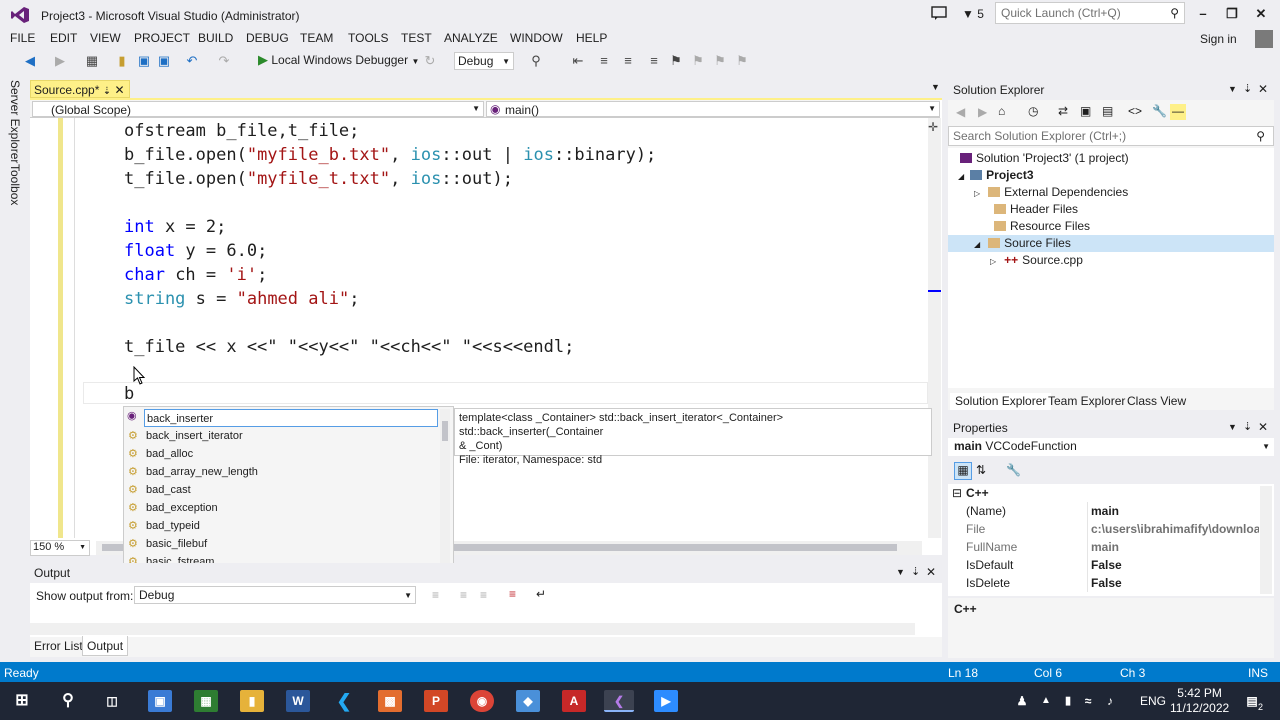  Describe the element at coordinates (619, 701) in the screenshot. I see `visual-studio-icon: ❮` at that location.